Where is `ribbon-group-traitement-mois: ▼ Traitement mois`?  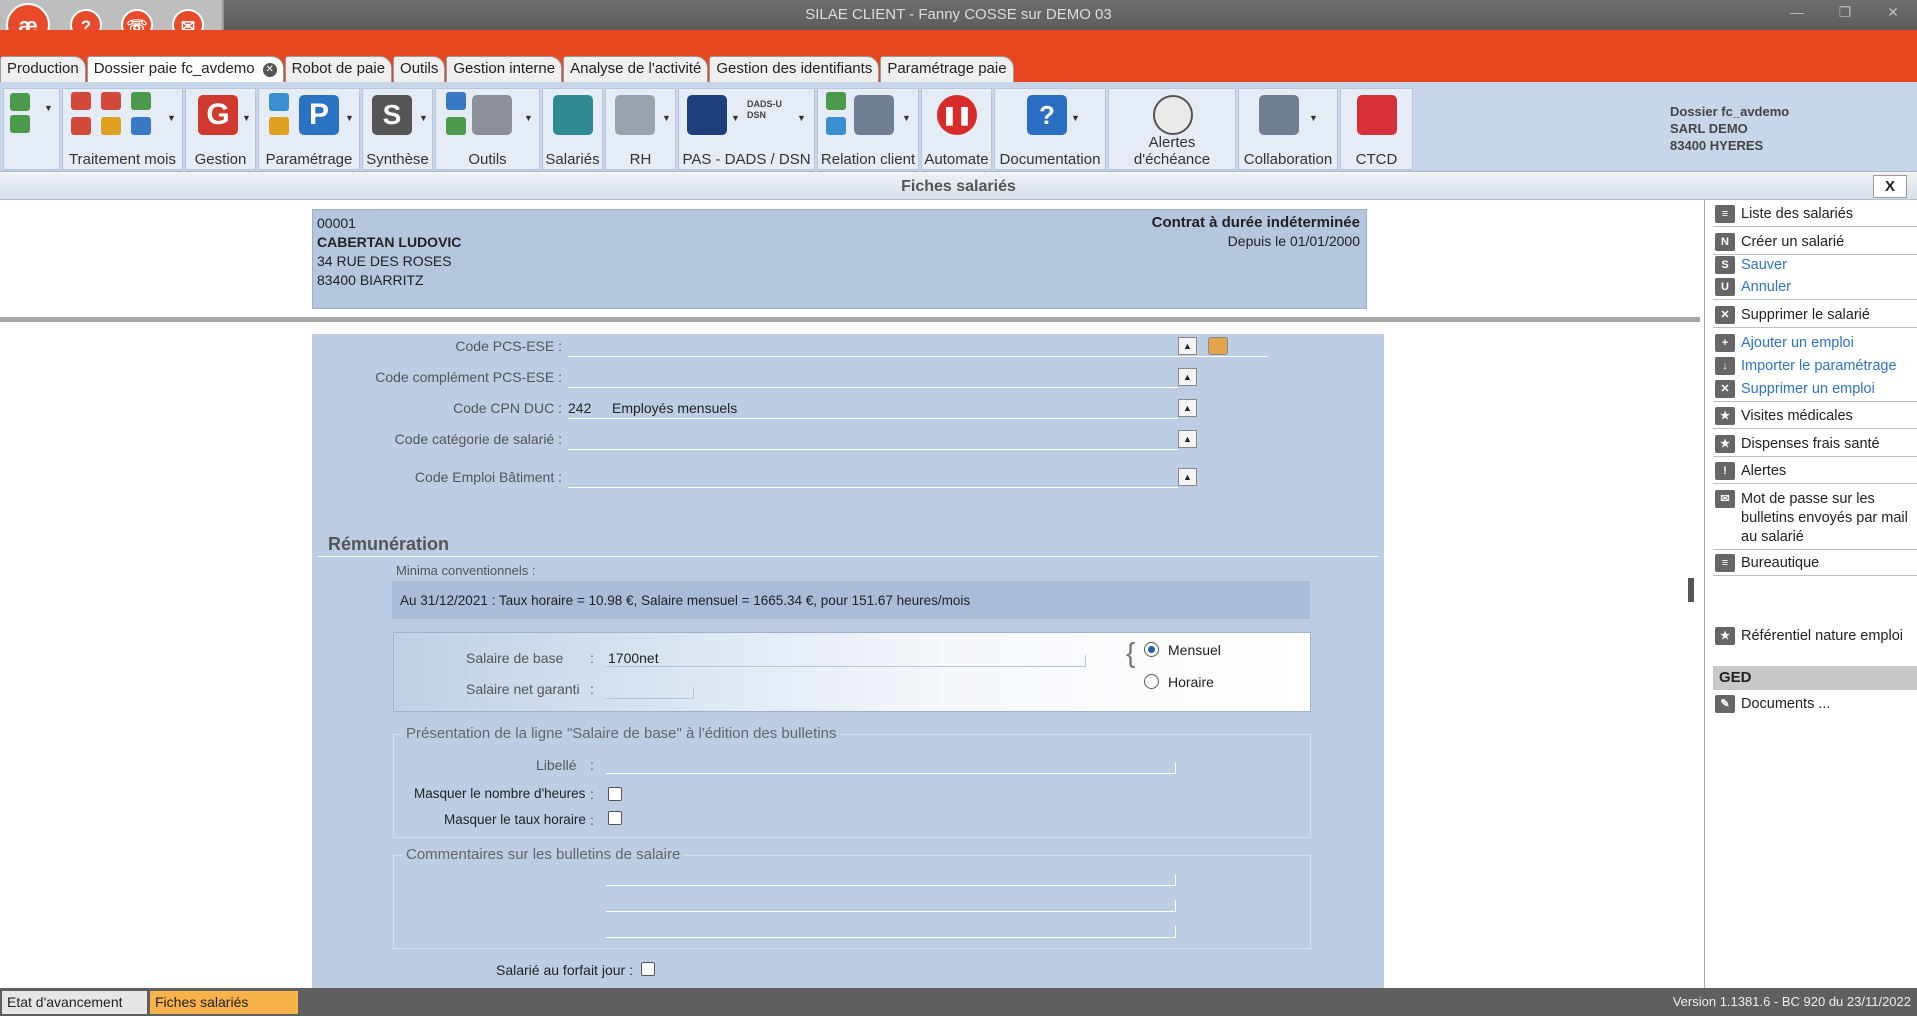
ribbon-group-traitement-mois: ▼ Traitement mois is located at coordinates (122, 129).